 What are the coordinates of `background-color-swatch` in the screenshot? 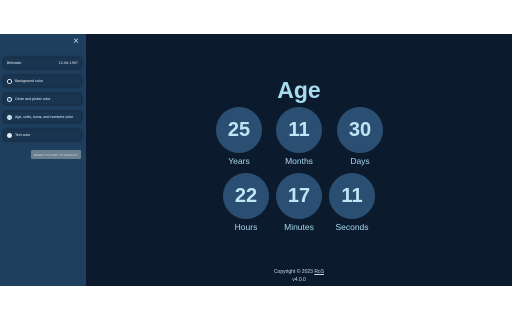 It's located at (9, 81).